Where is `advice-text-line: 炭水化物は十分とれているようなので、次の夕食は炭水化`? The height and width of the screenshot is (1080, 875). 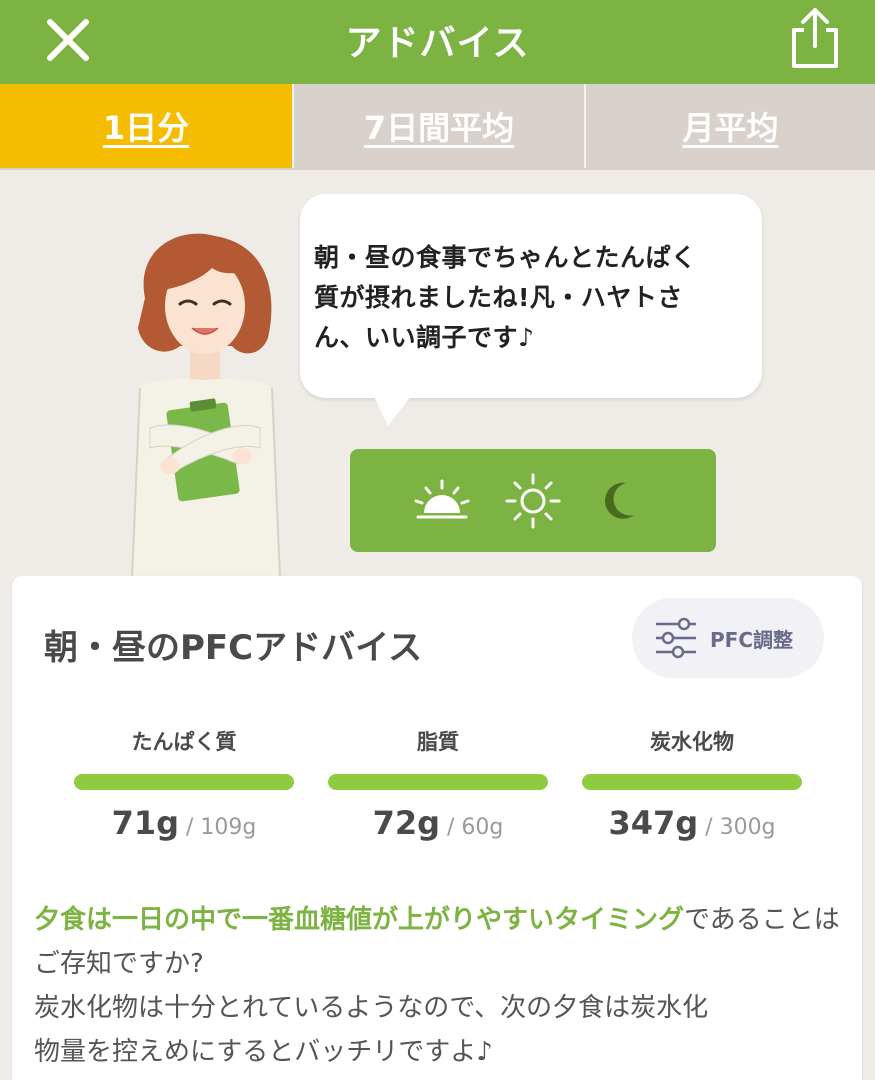 advice-text-line: 炭水化物は十分とれているようなので、次の夕食は炭水化 is located at coordinates (371, 1008).